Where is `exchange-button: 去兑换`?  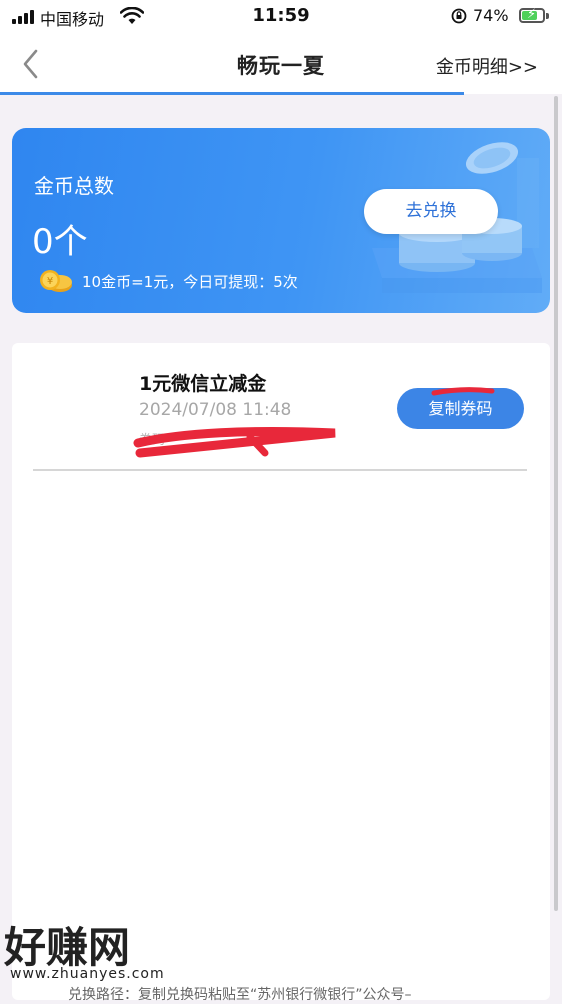 exchange-button: 去兑换 is located at coordinates (431, 211).